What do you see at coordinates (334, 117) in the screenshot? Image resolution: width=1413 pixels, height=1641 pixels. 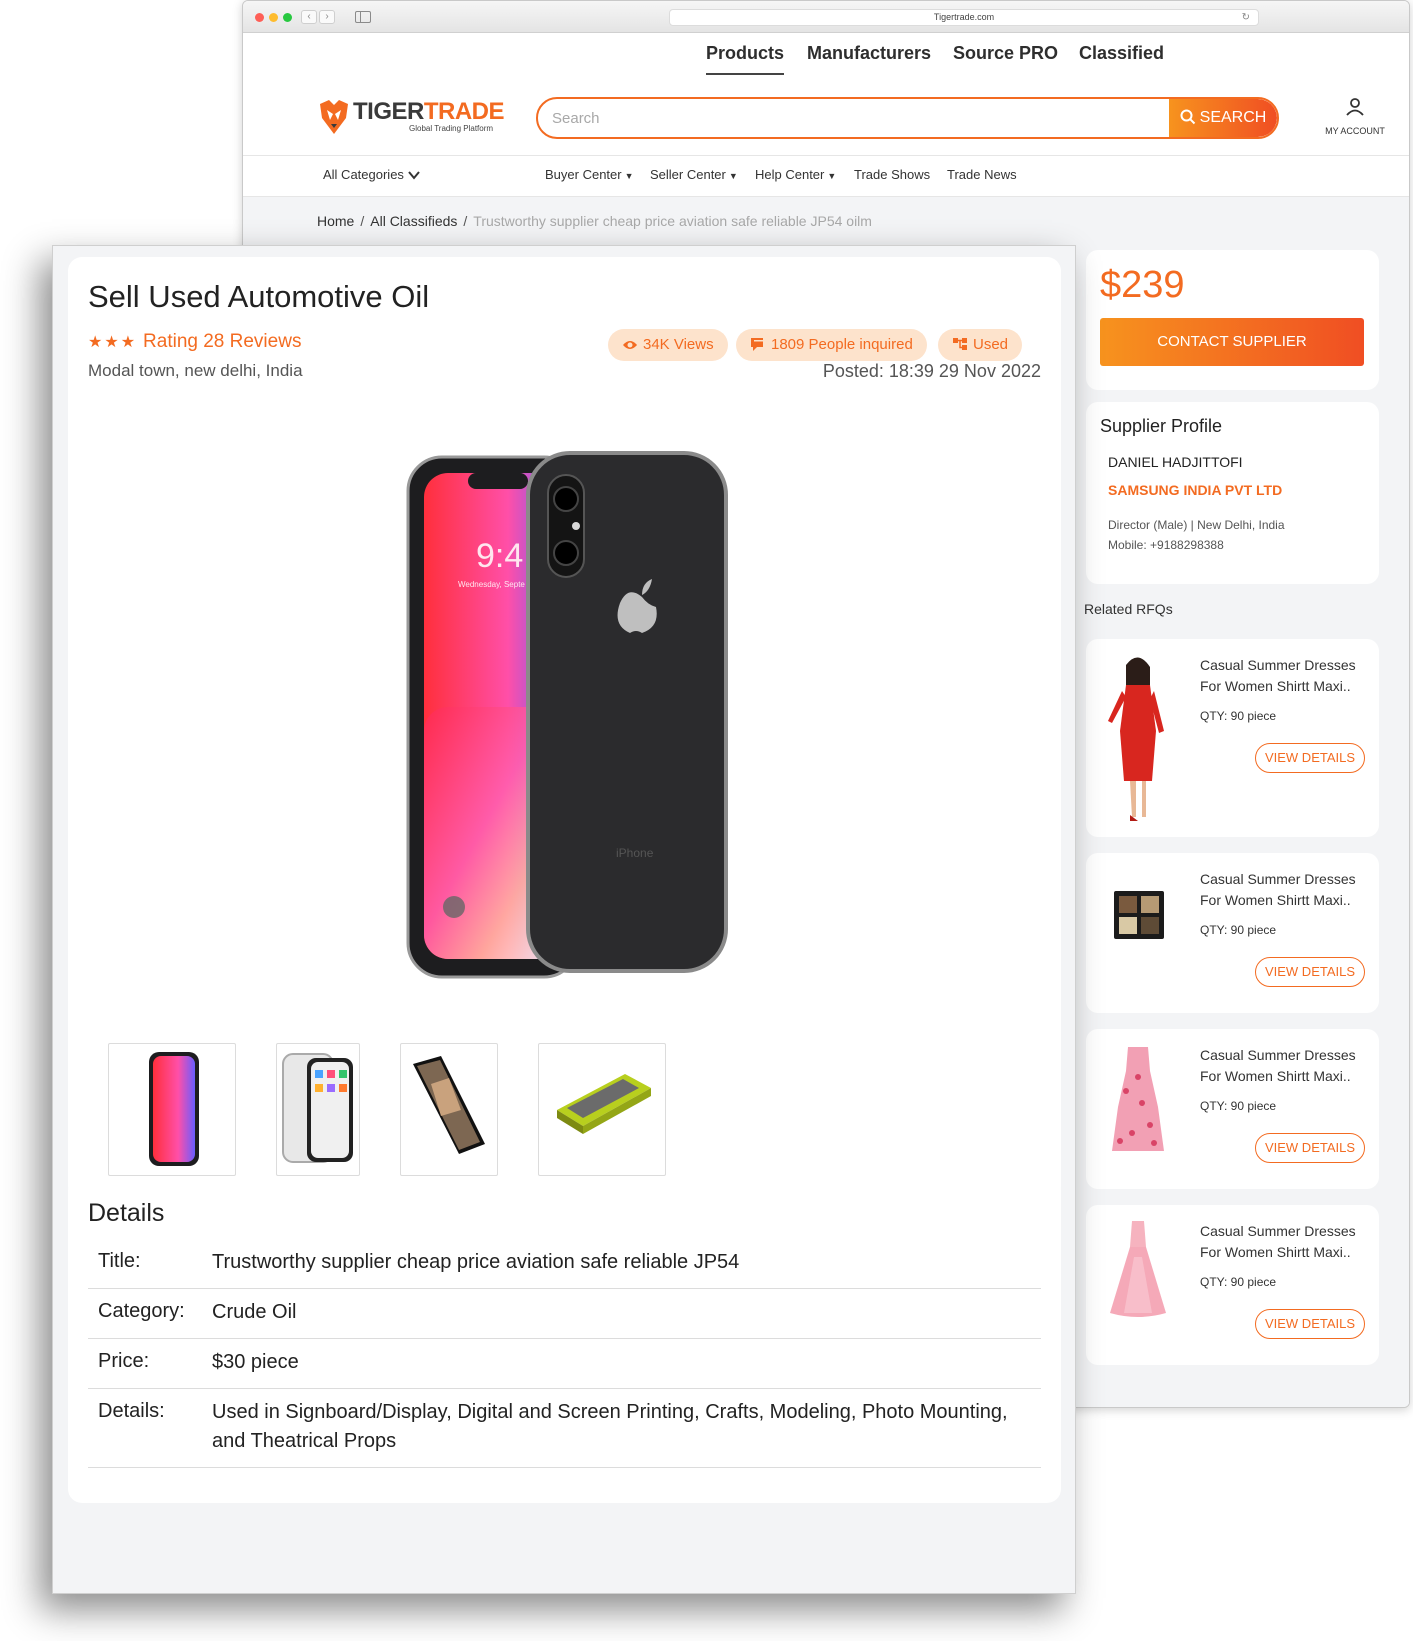 I see `tiger-head-icon` at bounding box center [334, 117].